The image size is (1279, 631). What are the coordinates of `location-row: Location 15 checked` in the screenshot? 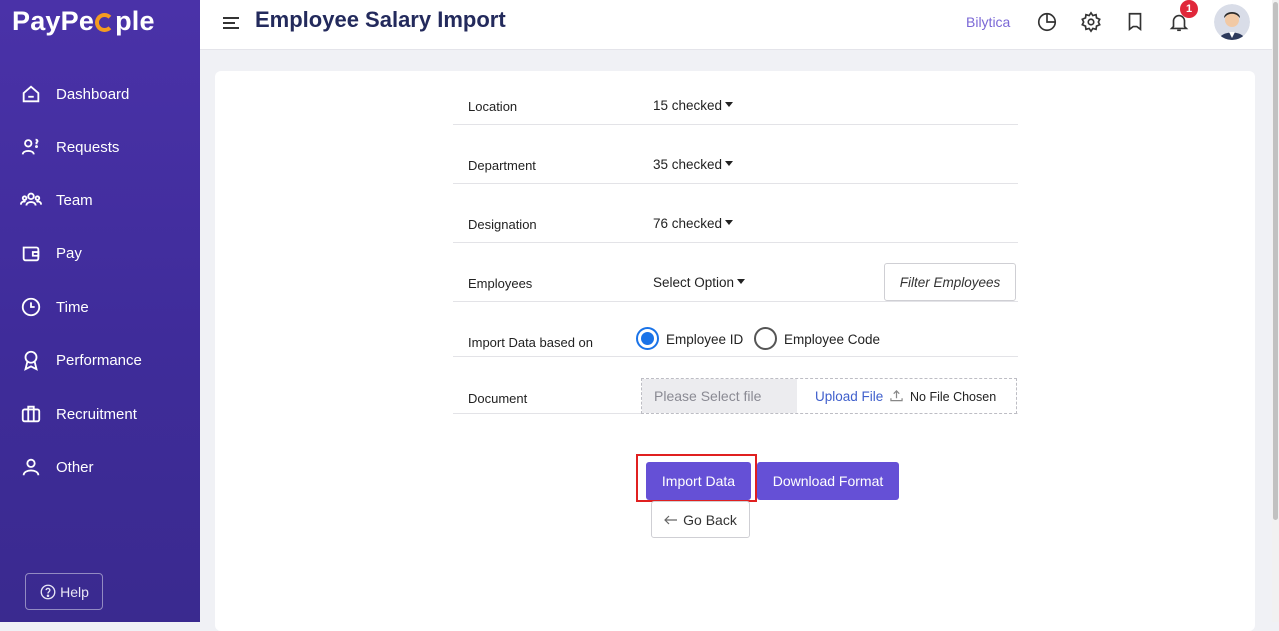 It's located at (735, 102).